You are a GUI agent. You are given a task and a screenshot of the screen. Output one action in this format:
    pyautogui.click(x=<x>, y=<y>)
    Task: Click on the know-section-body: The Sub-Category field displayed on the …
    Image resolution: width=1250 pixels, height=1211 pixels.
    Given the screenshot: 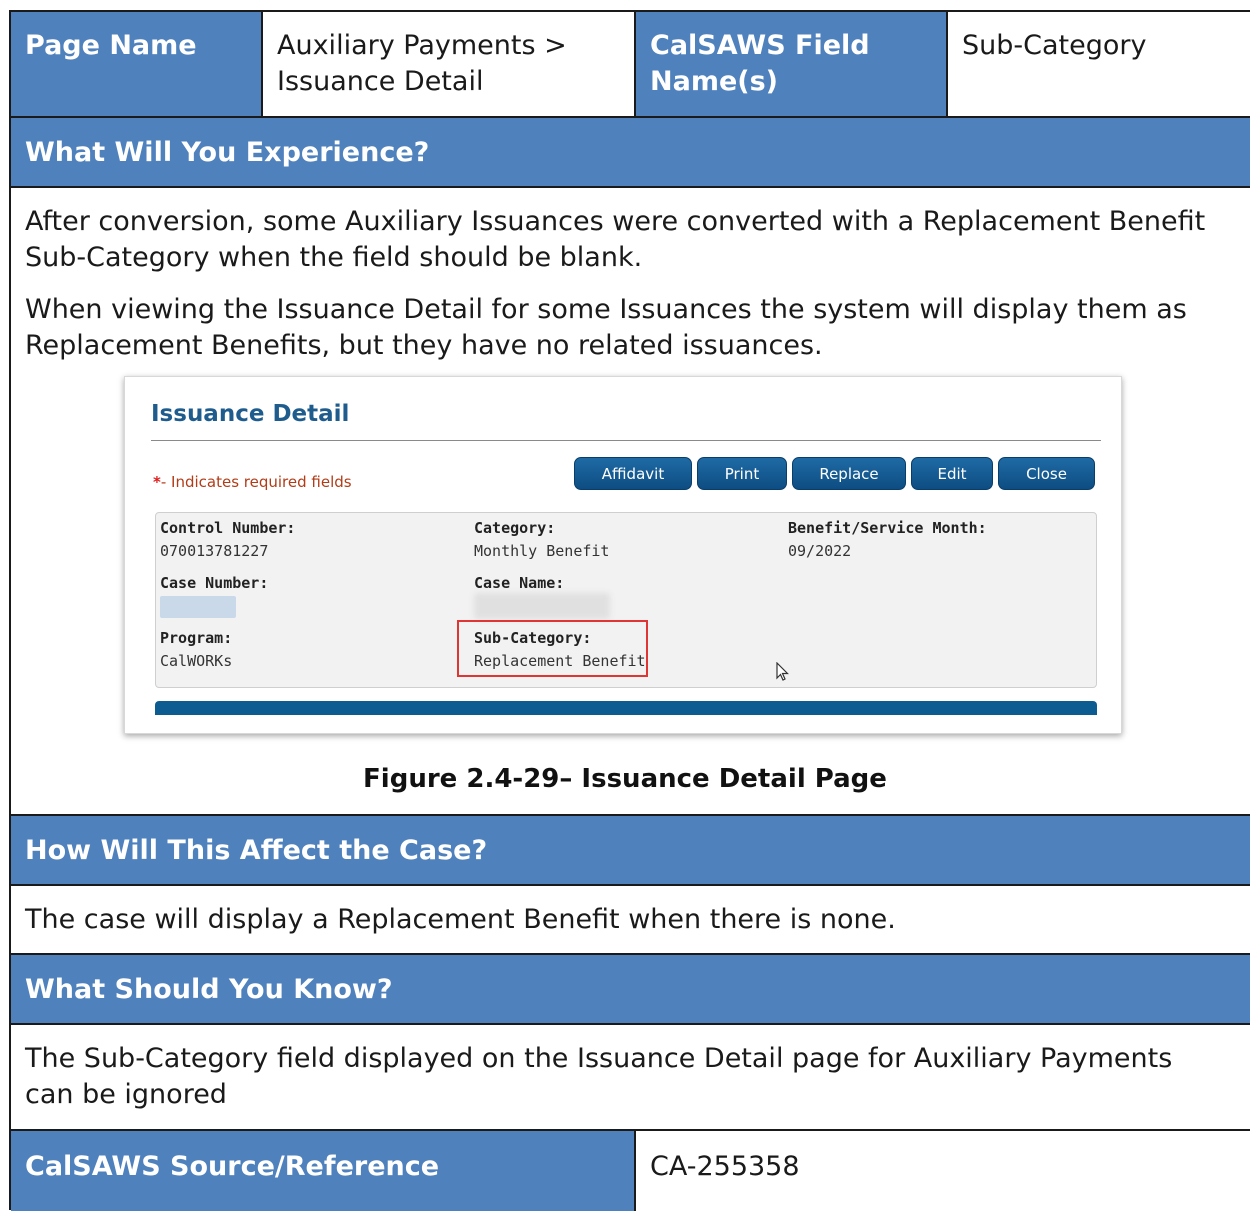 What is the action you would take?
    pyautogui.click(x=630, y=1078)
    